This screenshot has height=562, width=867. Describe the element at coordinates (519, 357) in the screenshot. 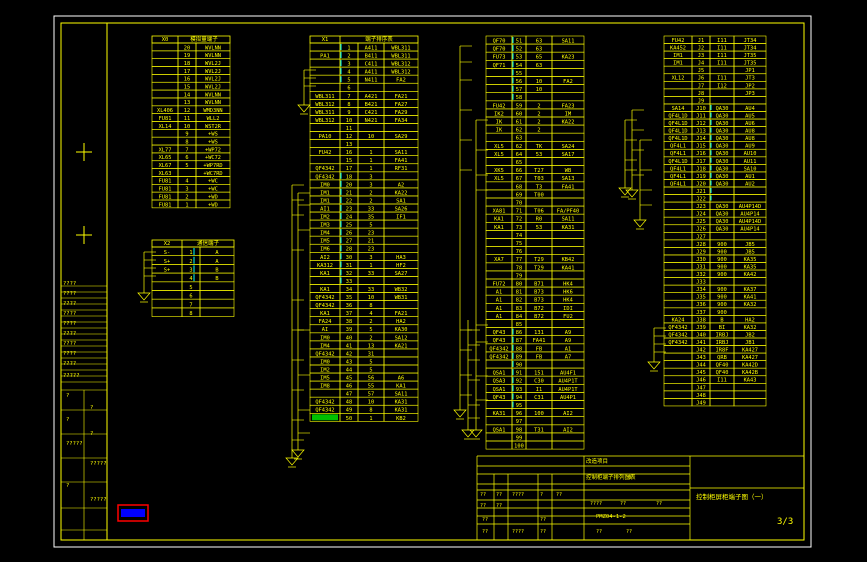

I see `table-cell-text: 89` at that location.